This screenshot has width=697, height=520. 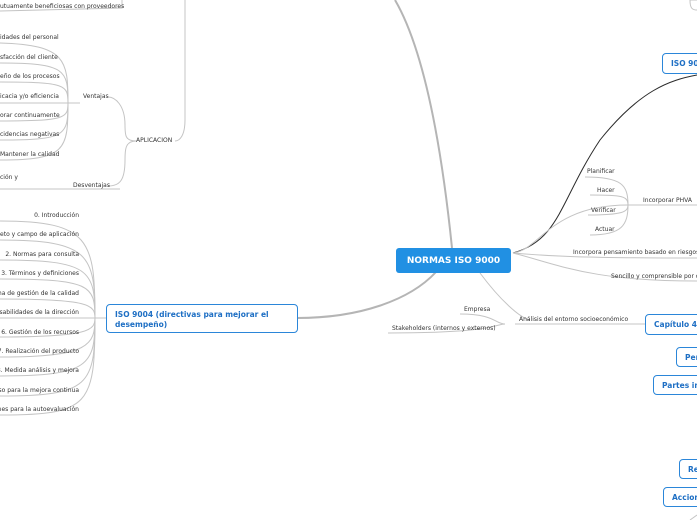 I want to click on node-sencillo: Sencillo y comprensible por cu, so click(x=654, y=277).